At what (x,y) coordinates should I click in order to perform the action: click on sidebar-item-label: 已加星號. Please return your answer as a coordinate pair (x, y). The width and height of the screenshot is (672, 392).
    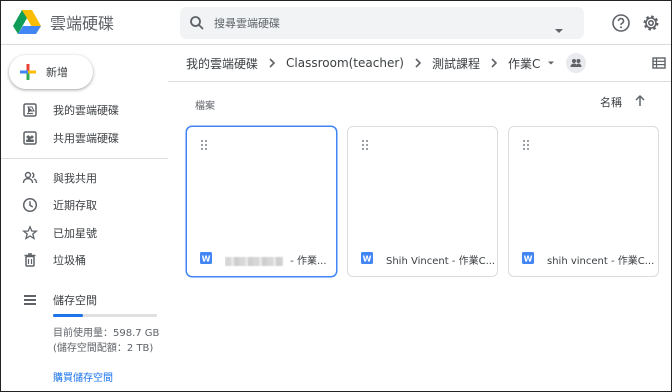
    Looking at the image, I should click on (75, 233).